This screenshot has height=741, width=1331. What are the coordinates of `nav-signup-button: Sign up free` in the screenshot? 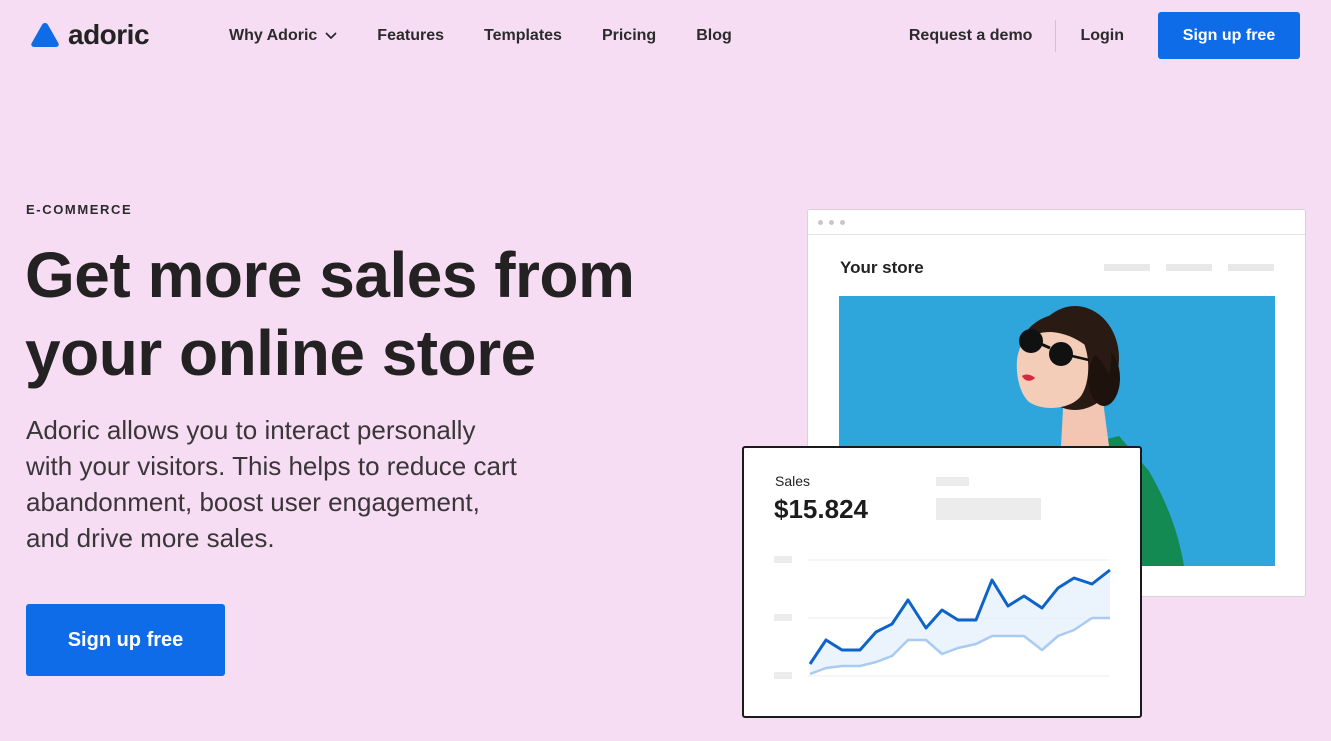 It's located at (1229, 35).